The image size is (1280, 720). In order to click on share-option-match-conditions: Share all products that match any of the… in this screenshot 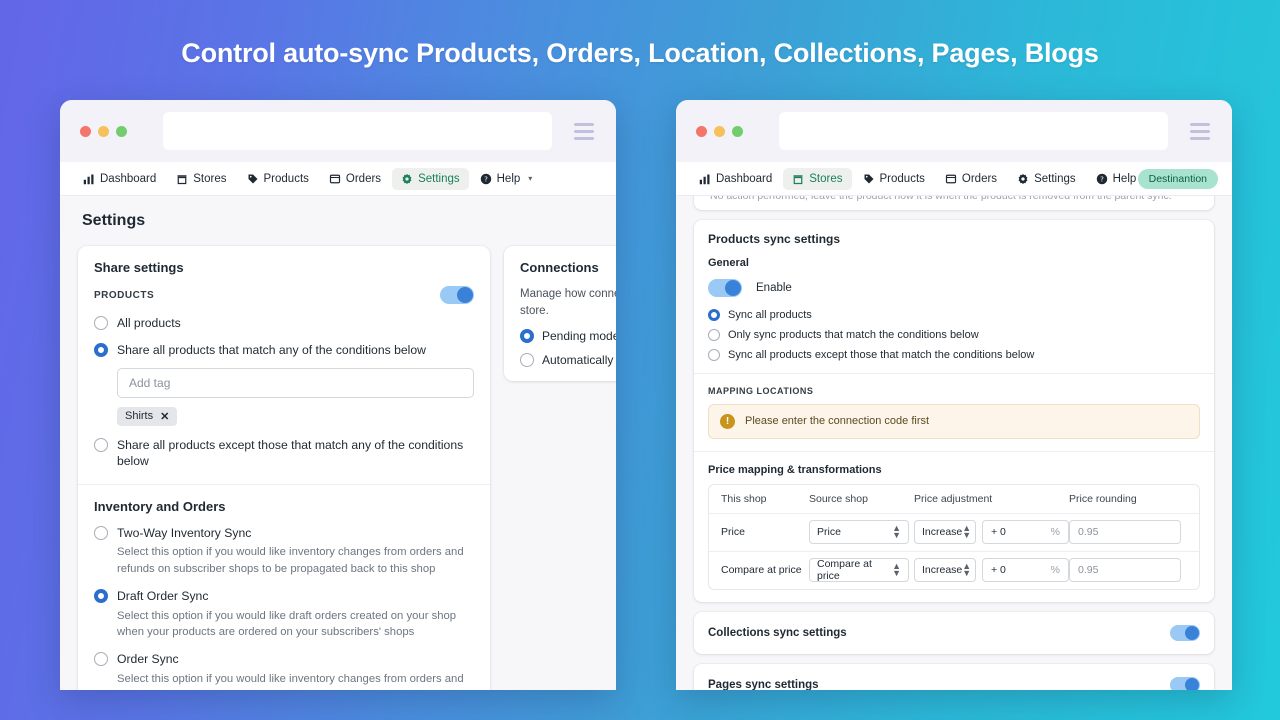, I will do `click(284, 350)`.